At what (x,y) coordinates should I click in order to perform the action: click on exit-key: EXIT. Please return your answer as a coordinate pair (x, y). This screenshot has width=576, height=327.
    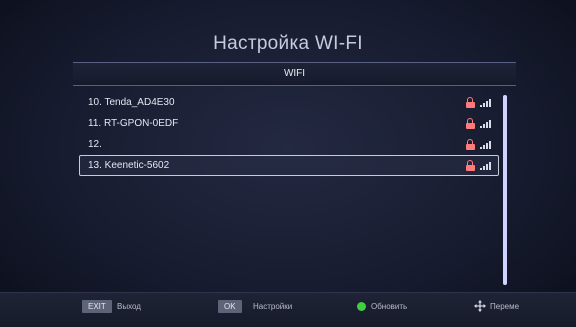
    Looking at the image, I should click on (97, 306).